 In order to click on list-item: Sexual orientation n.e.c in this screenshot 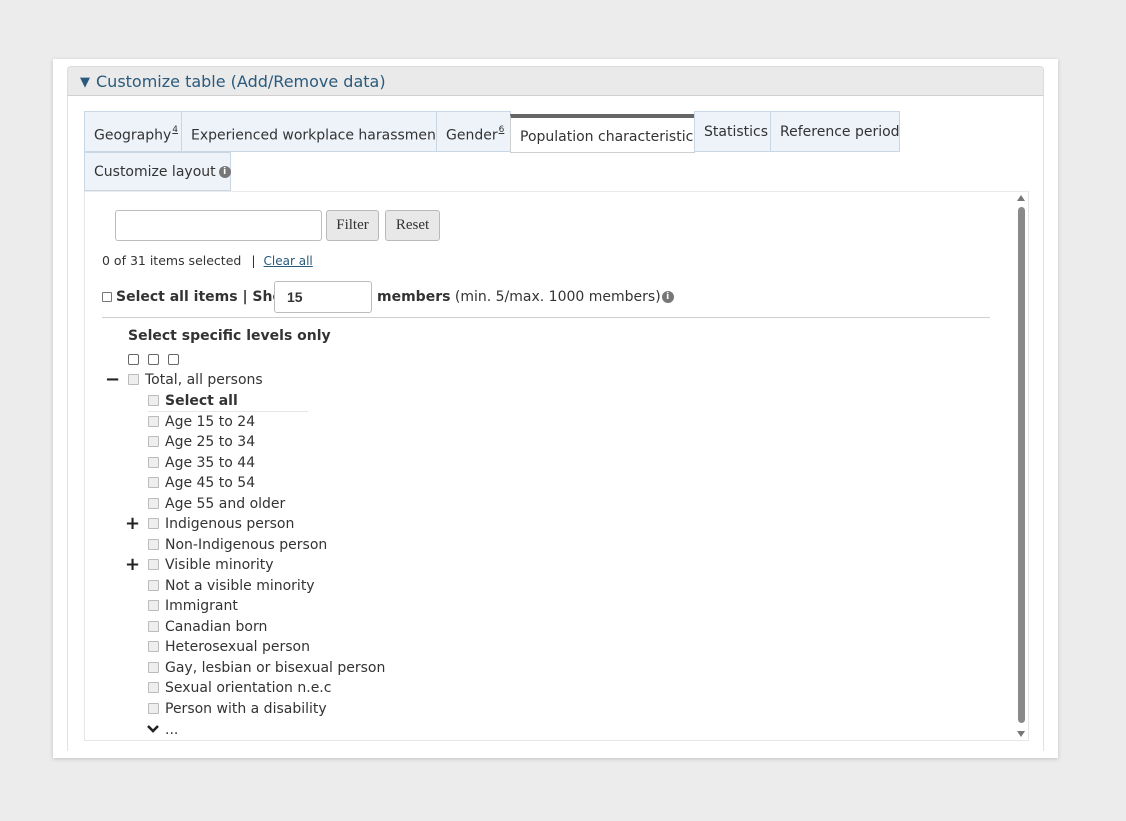, I will do `click(239, 688)`.